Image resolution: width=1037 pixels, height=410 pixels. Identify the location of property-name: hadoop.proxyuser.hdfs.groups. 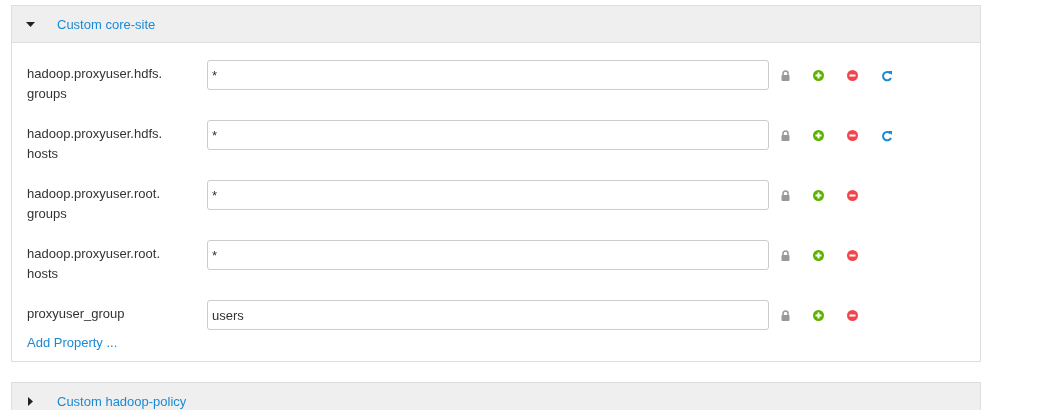
(95, 84).